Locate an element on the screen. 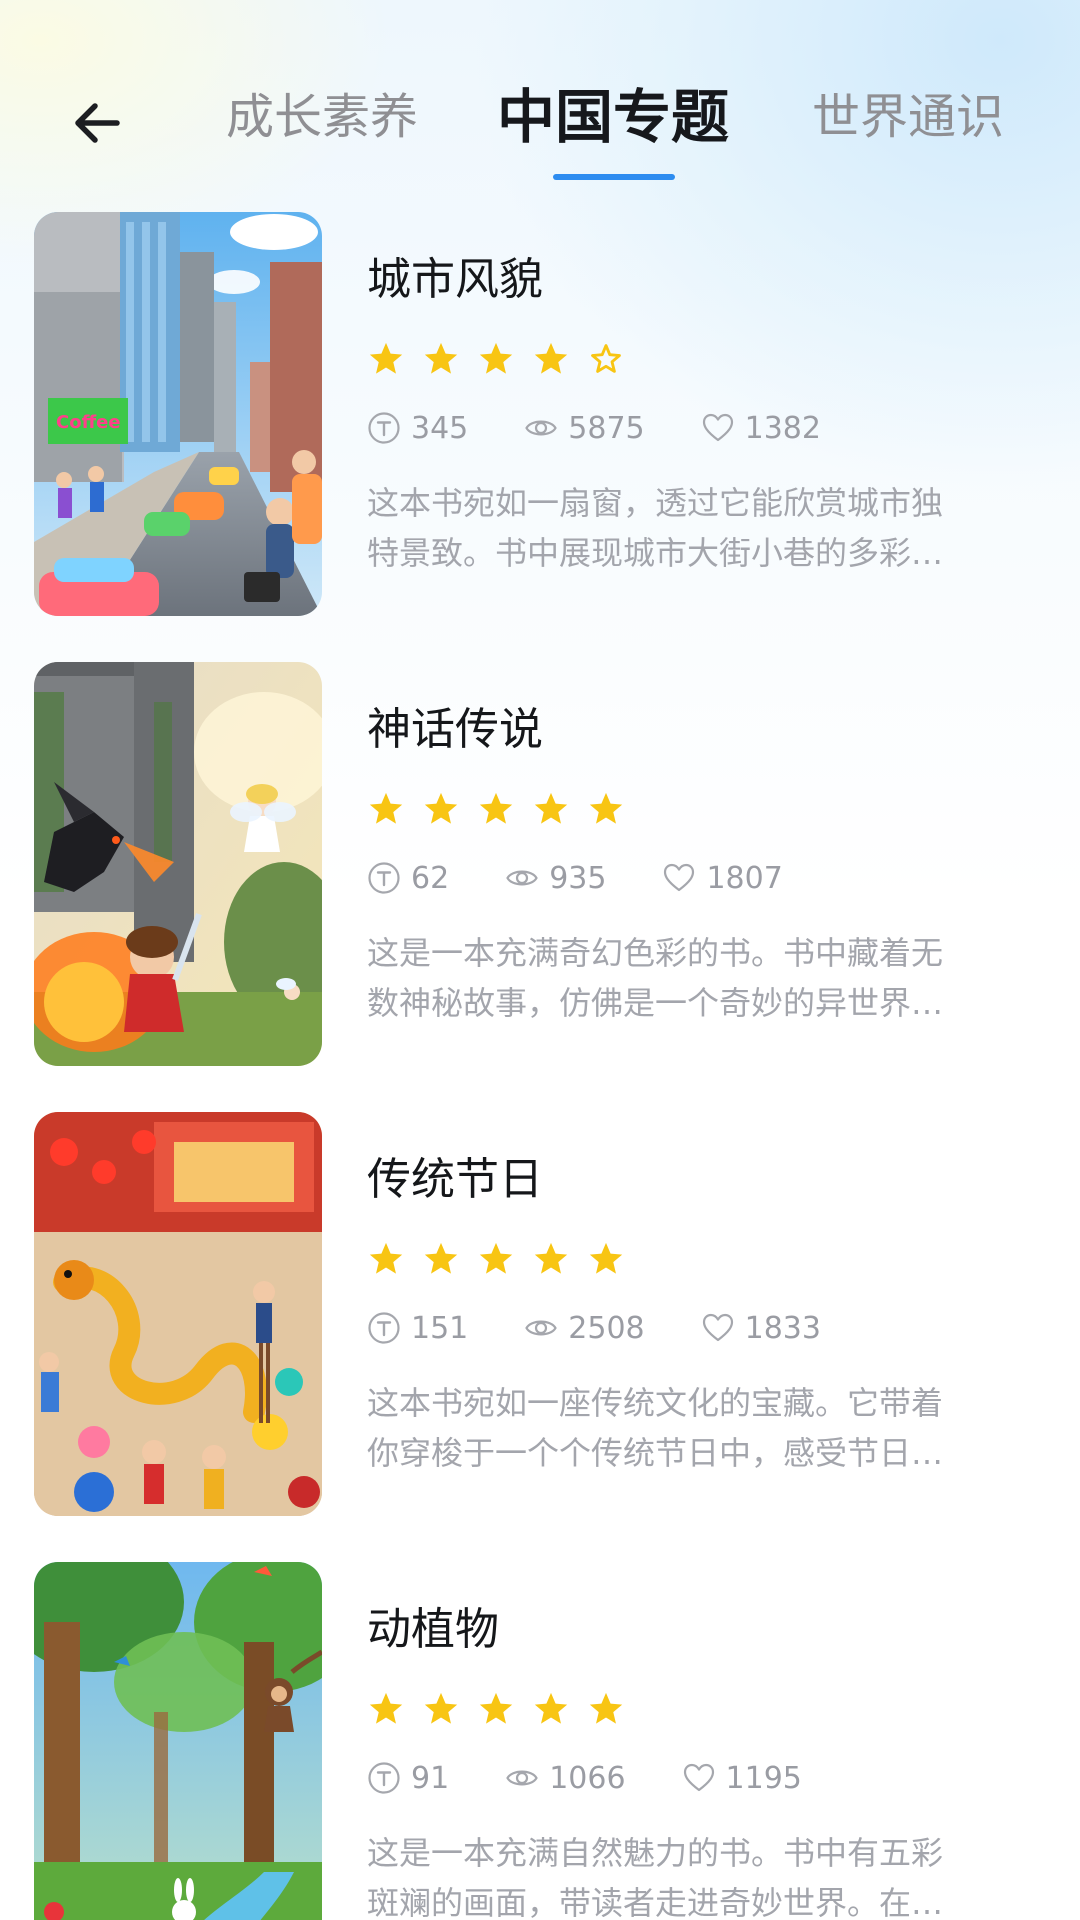  description-line: 这是一本充满自然魅力的书。书中有五彩 is located at coordinates (655, 1853).